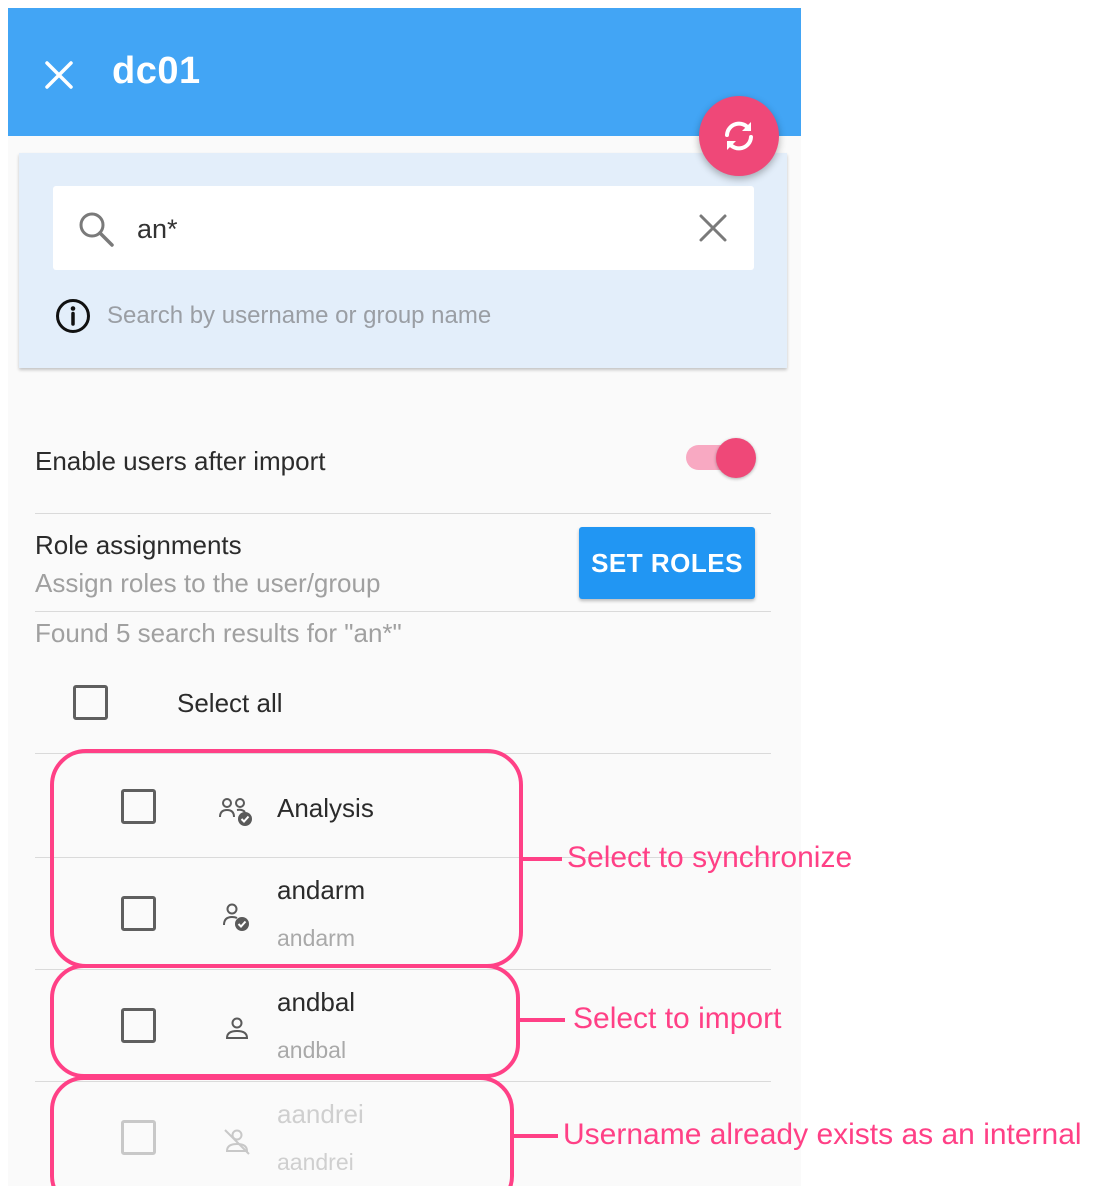 This screenshot has width=1101, height=1186. Describe the element at coordinates (96, 229) in the screenshot. I see `search-icon` at that location.